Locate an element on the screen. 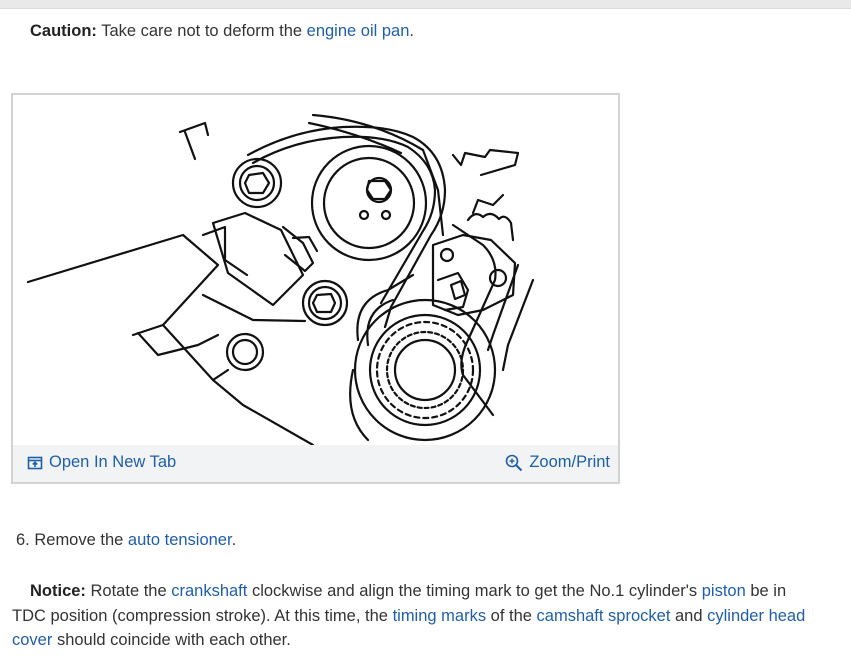 The height and width of the screenshot is (666, 851). step-6-paragraph: 6. Remove the auto tensioner. is located at coordinates (126, 540).